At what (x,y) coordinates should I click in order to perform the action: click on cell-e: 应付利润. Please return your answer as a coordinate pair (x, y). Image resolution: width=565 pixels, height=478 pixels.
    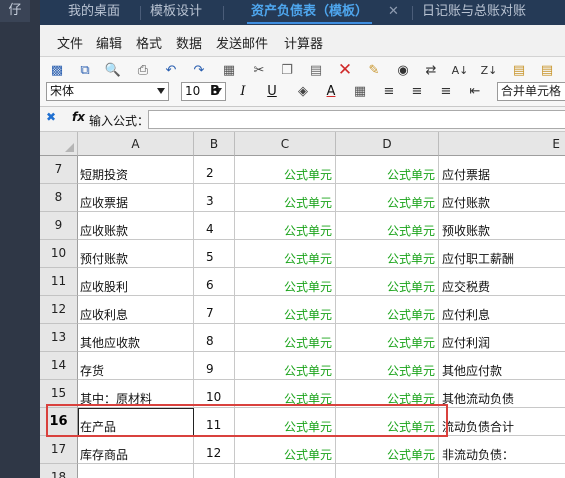
    Looking at the image, I should click on (502, 338).